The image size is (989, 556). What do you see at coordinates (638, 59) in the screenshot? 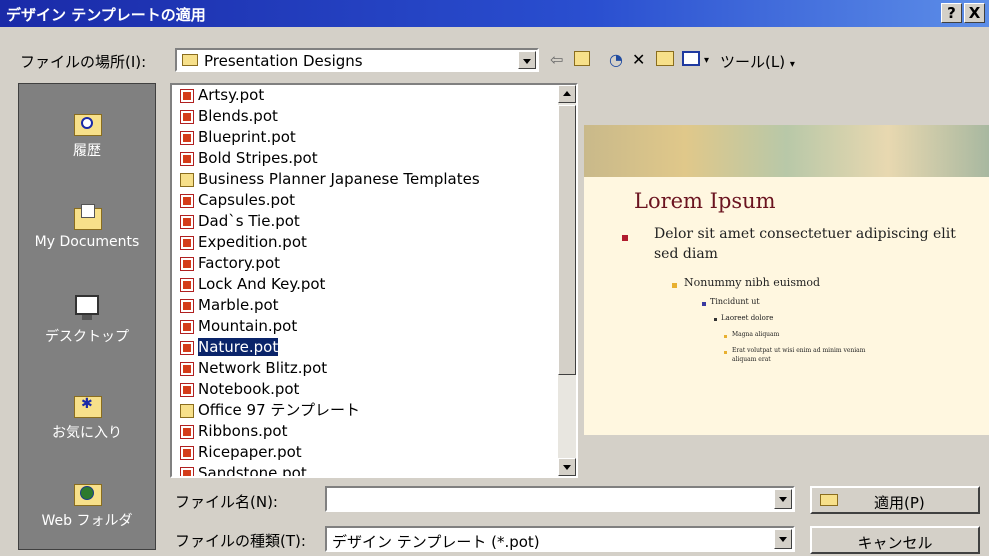
I see `delete-icon: ✕` at bounding box center [638, 59].